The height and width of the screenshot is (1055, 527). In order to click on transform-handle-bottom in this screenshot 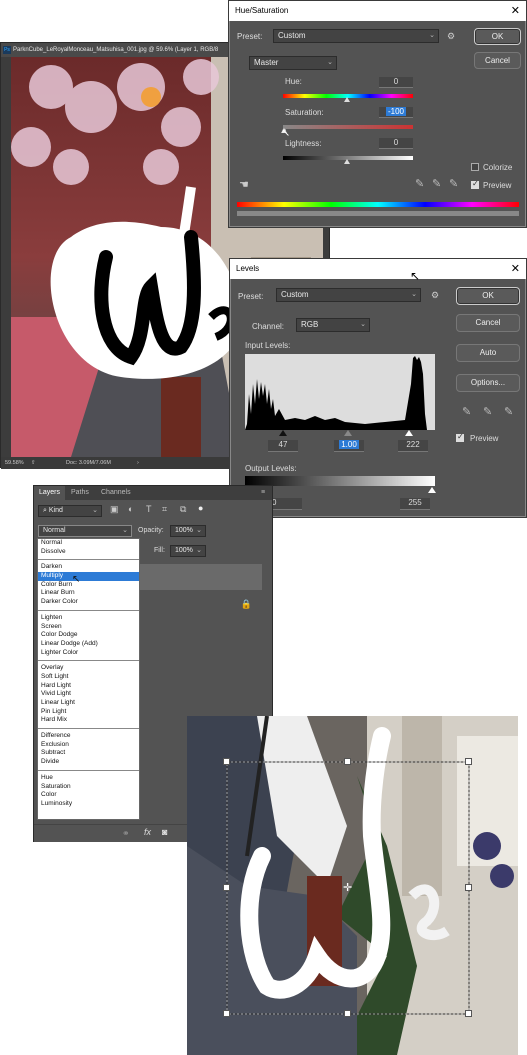, I will do `click(347, 1013)`.